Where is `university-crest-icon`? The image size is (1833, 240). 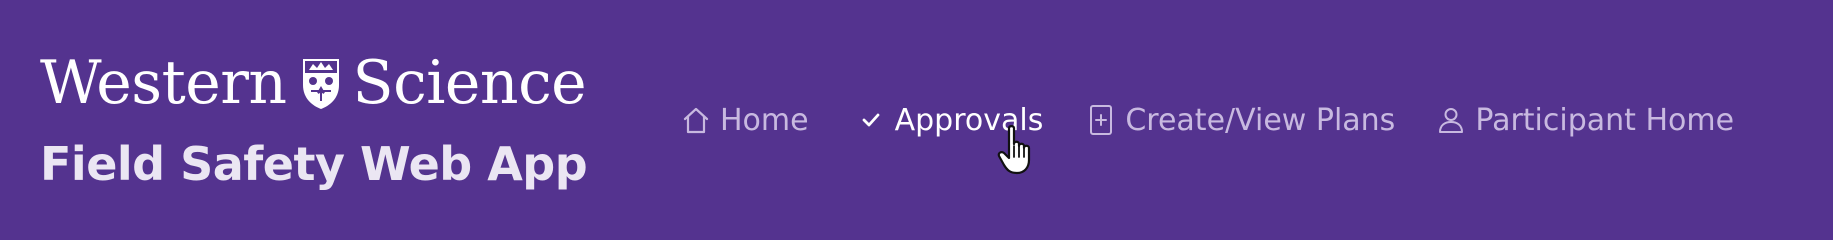
university-crest-icon is located at coordinates (320, 84).